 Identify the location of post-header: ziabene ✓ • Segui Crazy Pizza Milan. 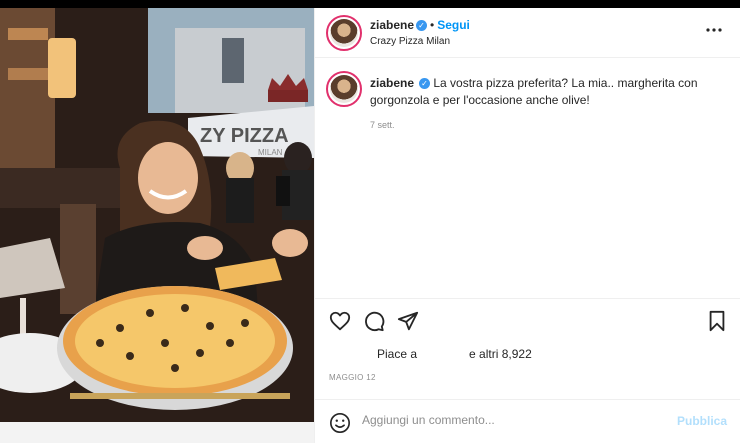
(527, 33).